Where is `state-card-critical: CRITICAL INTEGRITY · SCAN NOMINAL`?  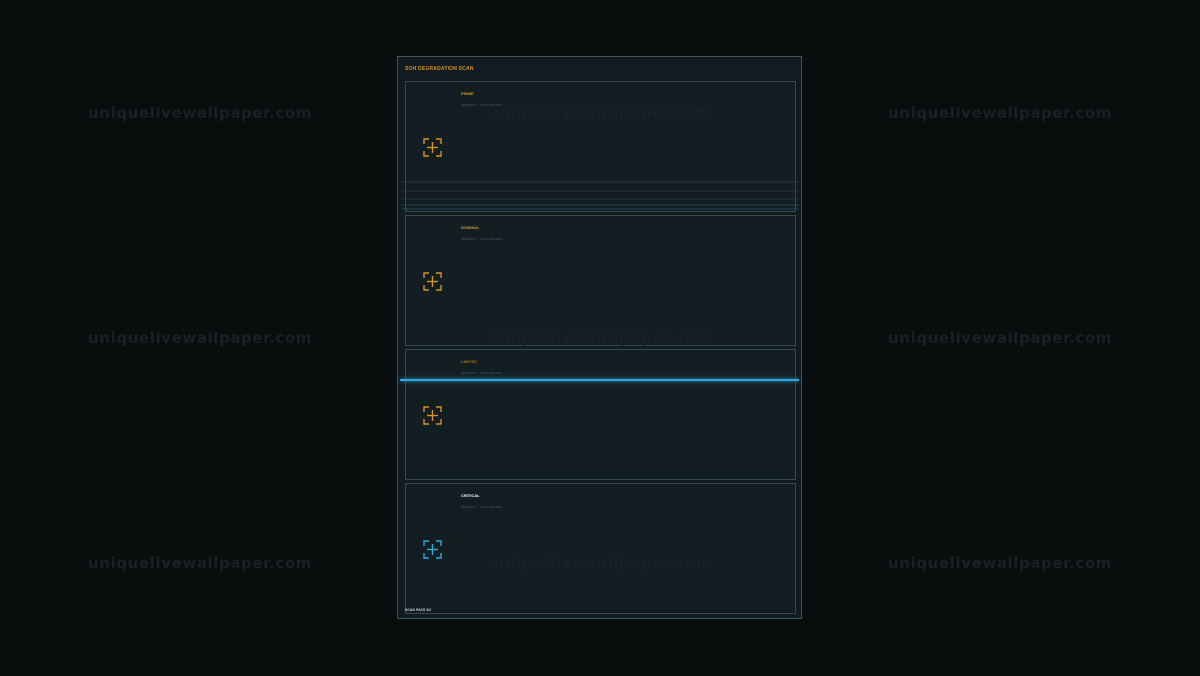 state-card-critical: CRITICAL INTEGRITY · SCAN NOMINAL is located at coordinates (600, 548).